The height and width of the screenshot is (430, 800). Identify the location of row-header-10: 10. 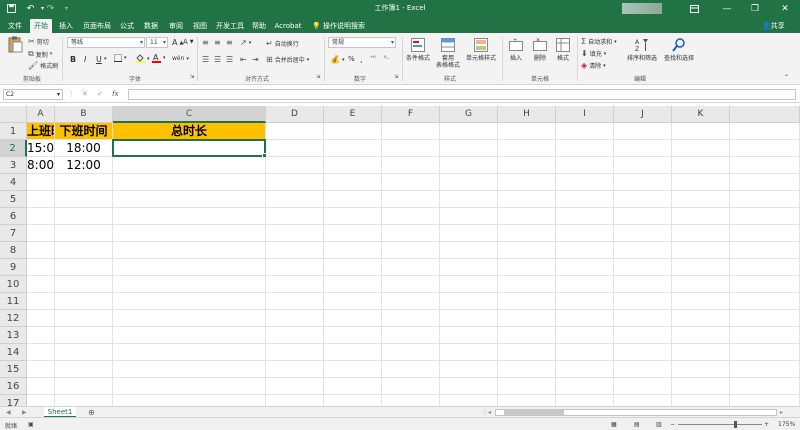
(13, 284).